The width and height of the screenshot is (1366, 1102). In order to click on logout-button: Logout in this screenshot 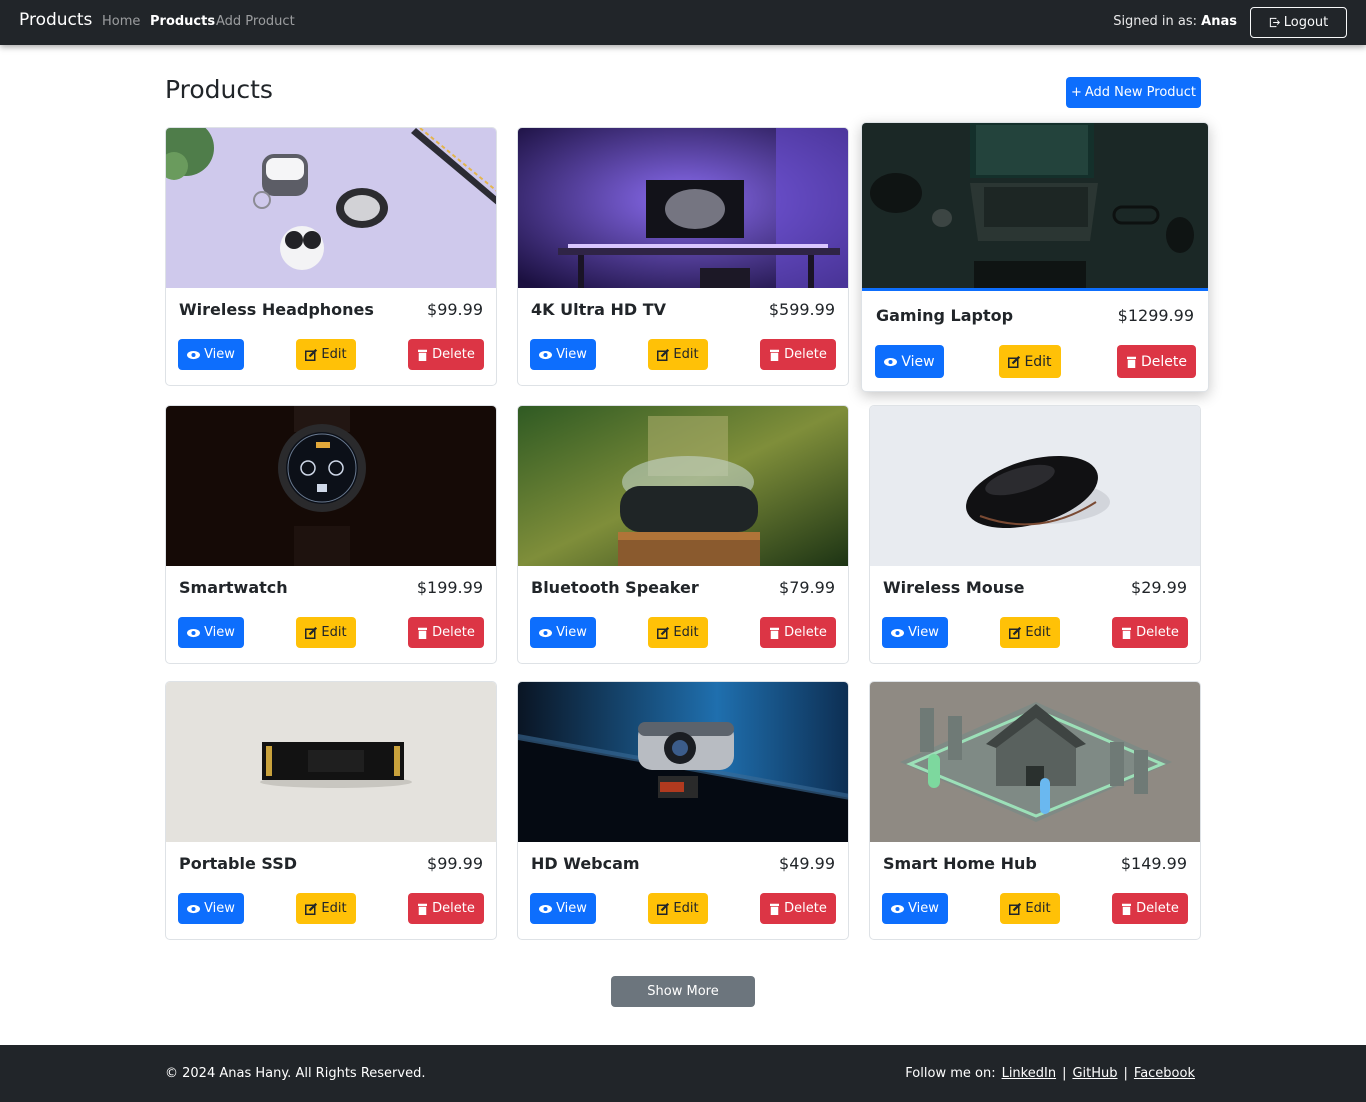, I will do `click(1298, 22)`.